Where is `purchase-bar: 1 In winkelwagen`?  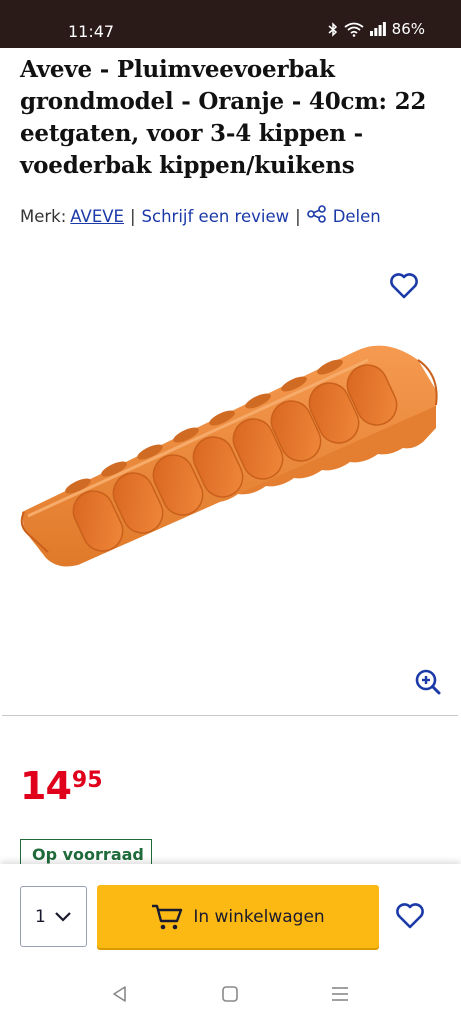
purchase-bar: 1 In winkelwagen is located at coordinates (230, 914).